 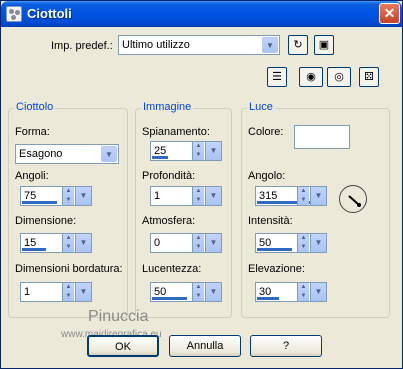 I want to click on angoli-spinner: 75 ▲ ▼ ▼, so click(x=56, y=196).